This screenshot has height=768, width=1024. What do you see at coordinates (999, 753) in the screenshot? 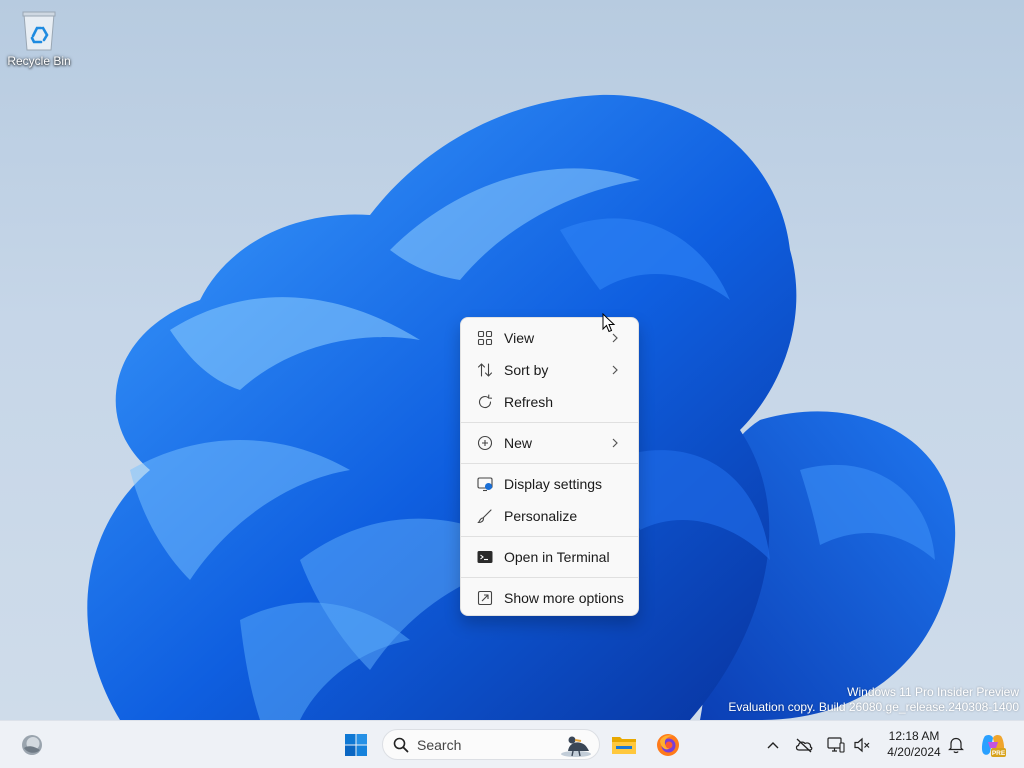
I see `copilot-badge: PRE` at bounding box center [999, 753].